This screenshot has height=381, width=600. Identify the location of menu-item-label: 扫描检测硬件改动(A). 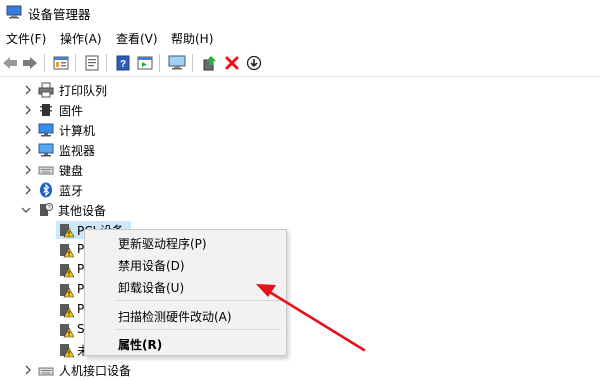
(175, 317).